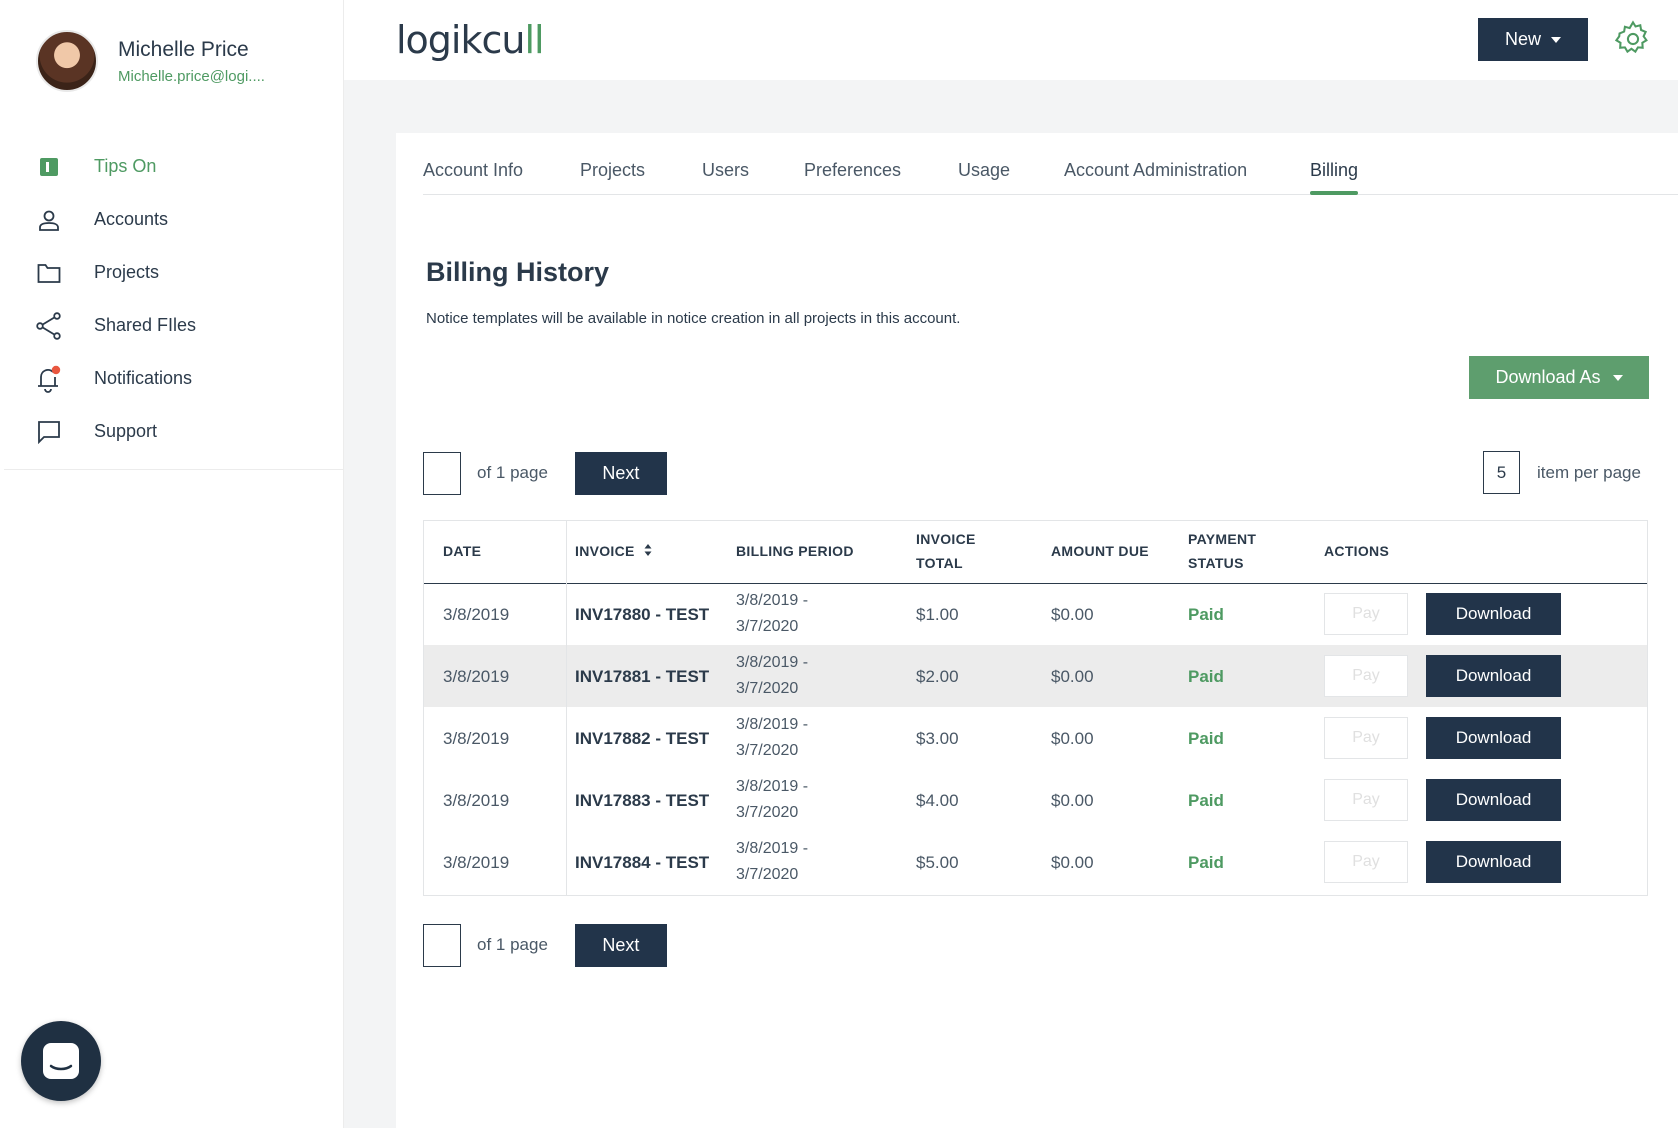  Describe the element at coordinates (184, 166) in the screenshot. I see `sidebar-item-tips: Tips On` at that location.